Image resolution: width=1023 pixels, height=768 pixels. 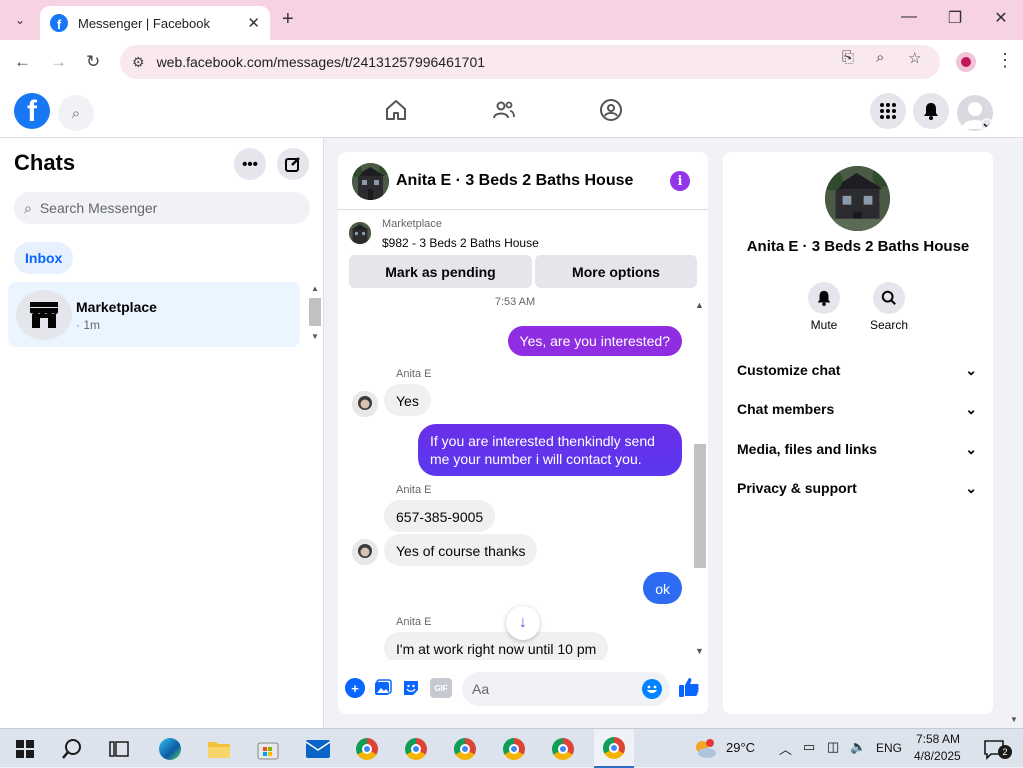 I want to click on chat-scrollbar: ▲ ▼, so click(x=700, y=478).